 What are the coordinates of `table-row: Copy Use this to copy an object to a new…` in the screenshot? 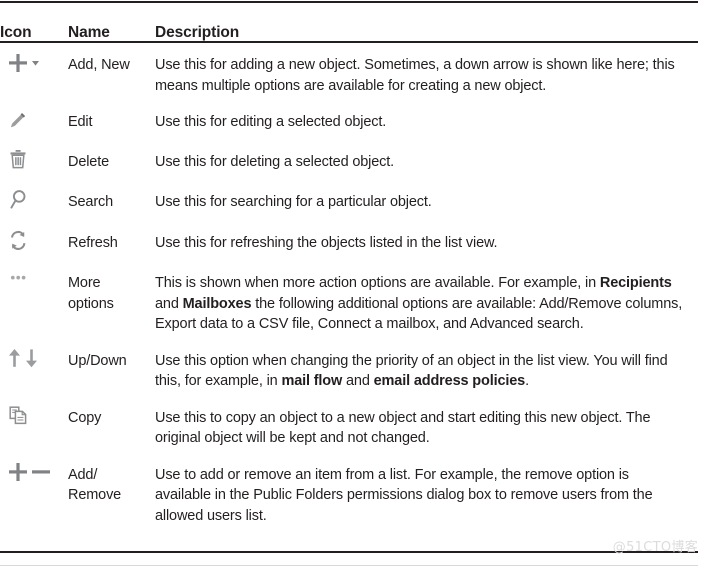 It's located at (349, 429).